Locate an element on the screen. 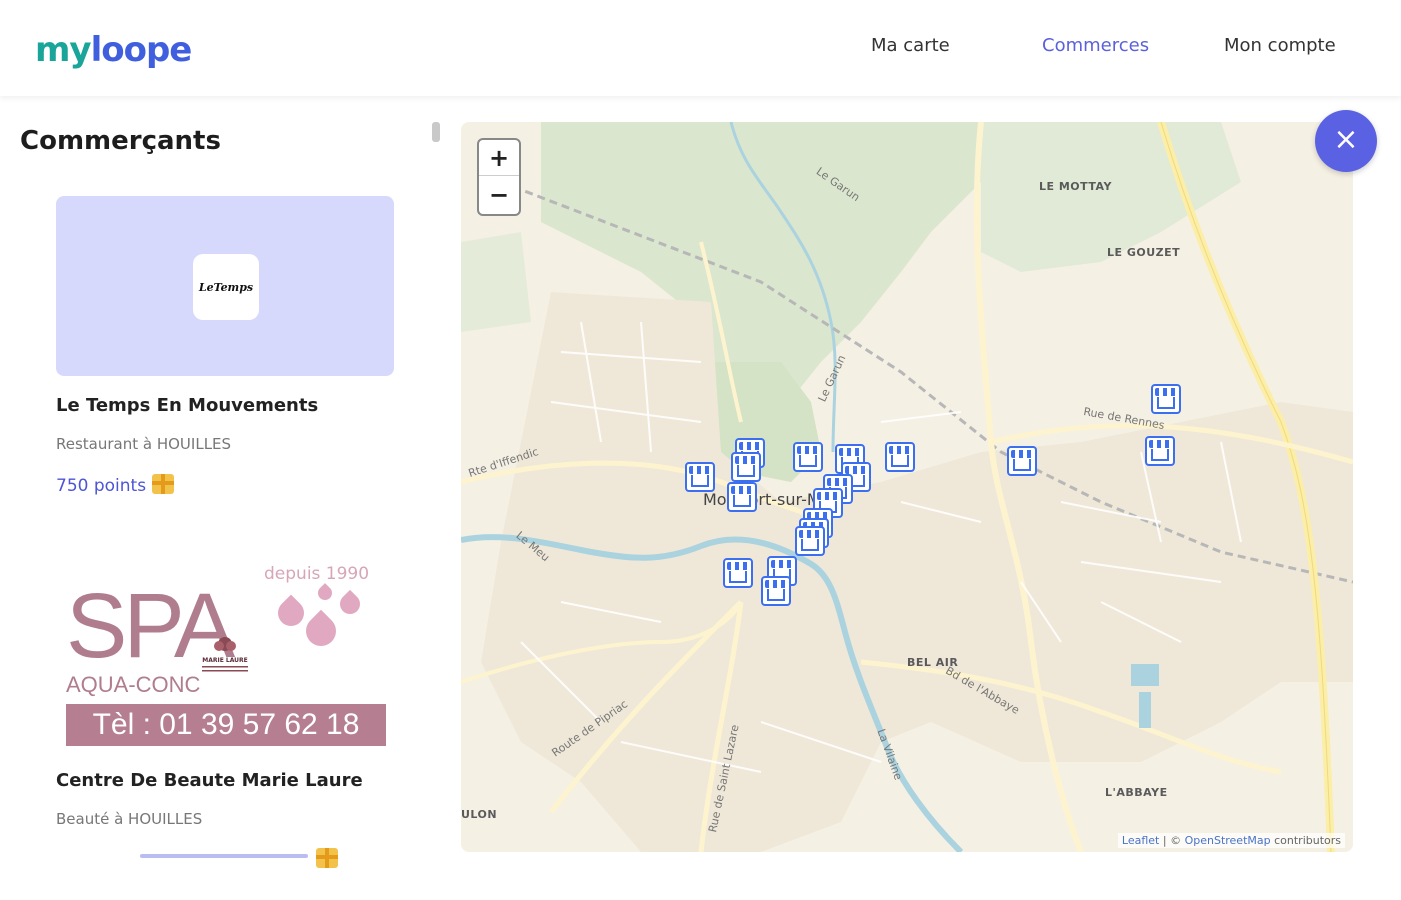 The width and height of the screenshot is (1401, 900). osm-link: OpenStreetMap is located at coordinates (1228, 840).